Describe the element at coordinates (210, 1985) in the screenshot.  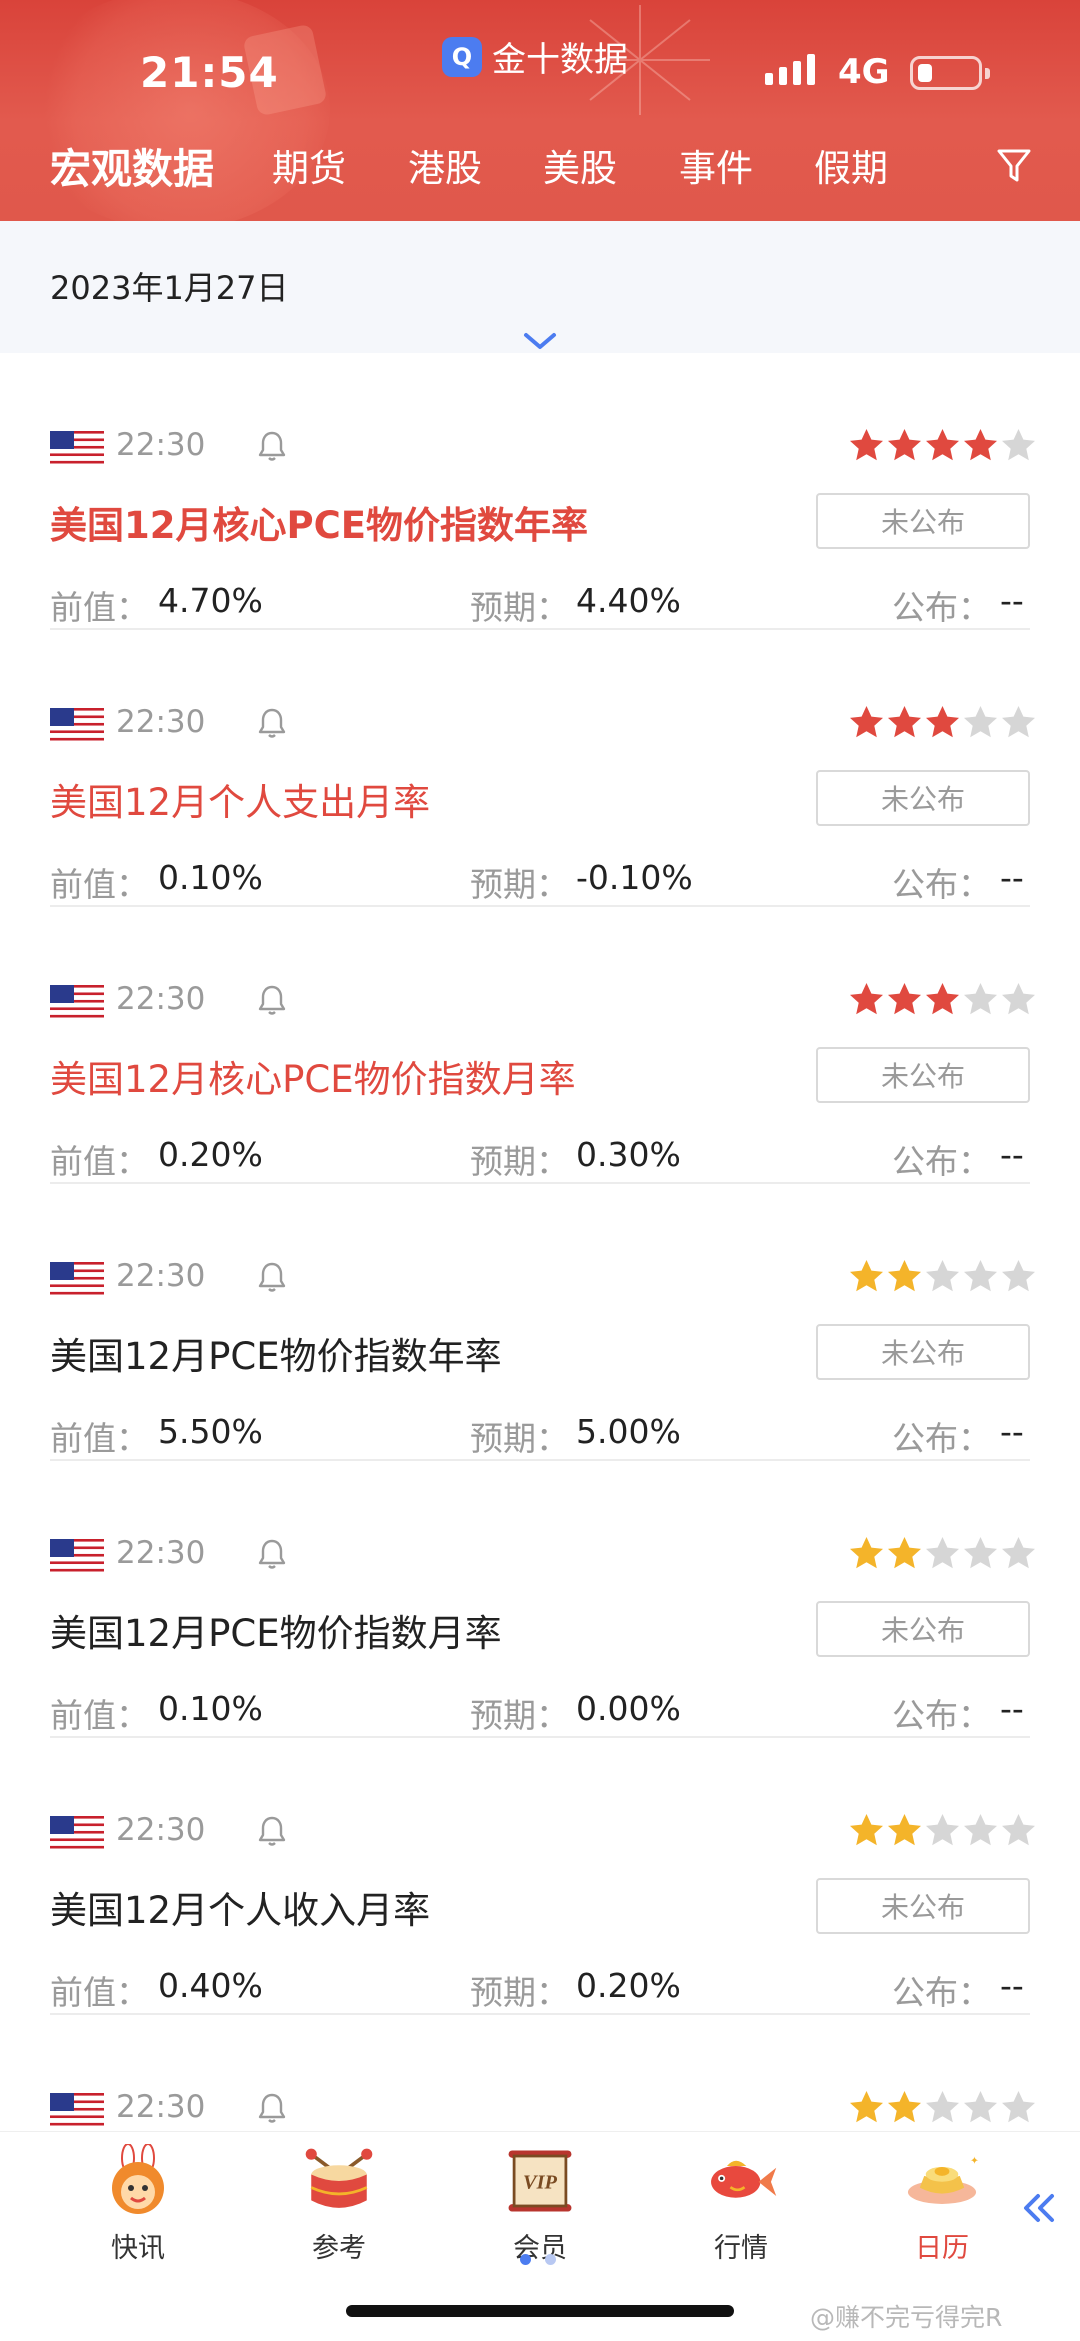
I see `prev-value: 0.40%` at that location.